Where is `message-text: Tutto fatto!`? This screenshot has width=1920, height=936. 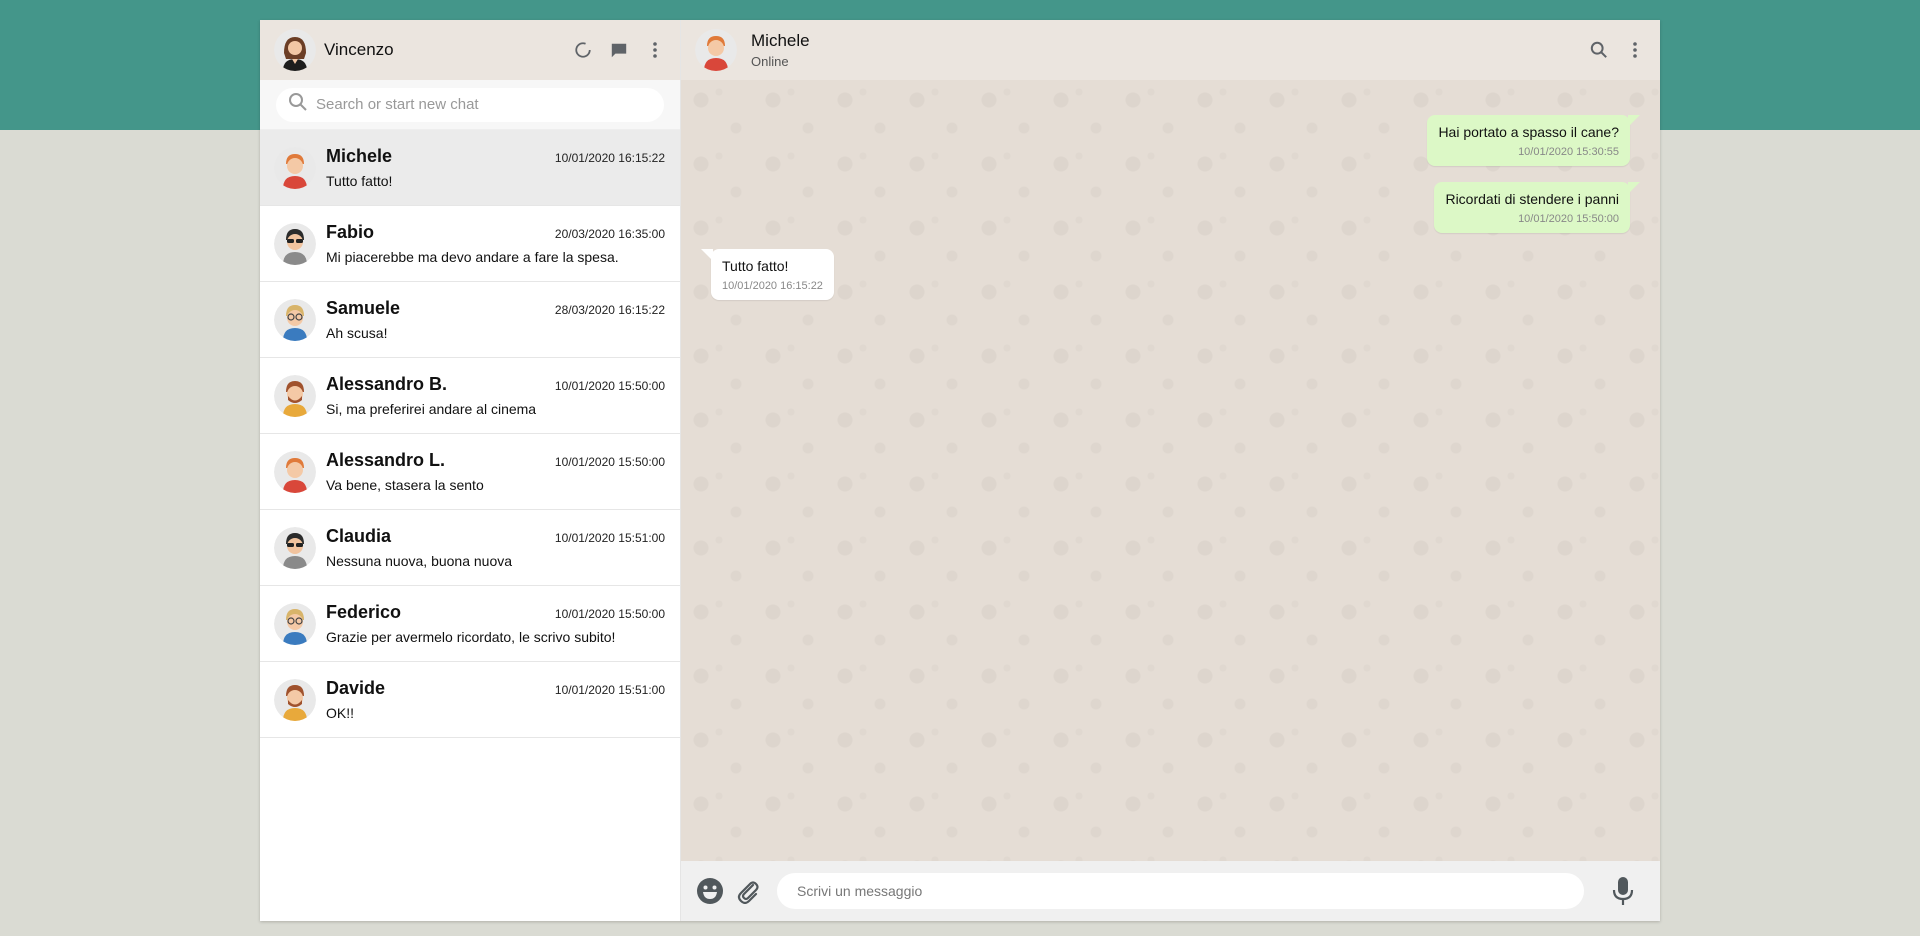
message-text: Tutto fatto! is located at coordinates (755, 266).